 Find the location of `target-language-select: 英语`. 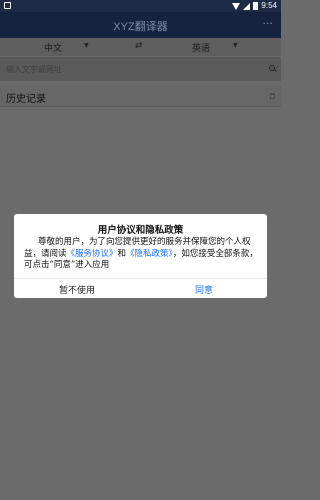

target-language-select: 英语 is located at coordinates (201, 47).